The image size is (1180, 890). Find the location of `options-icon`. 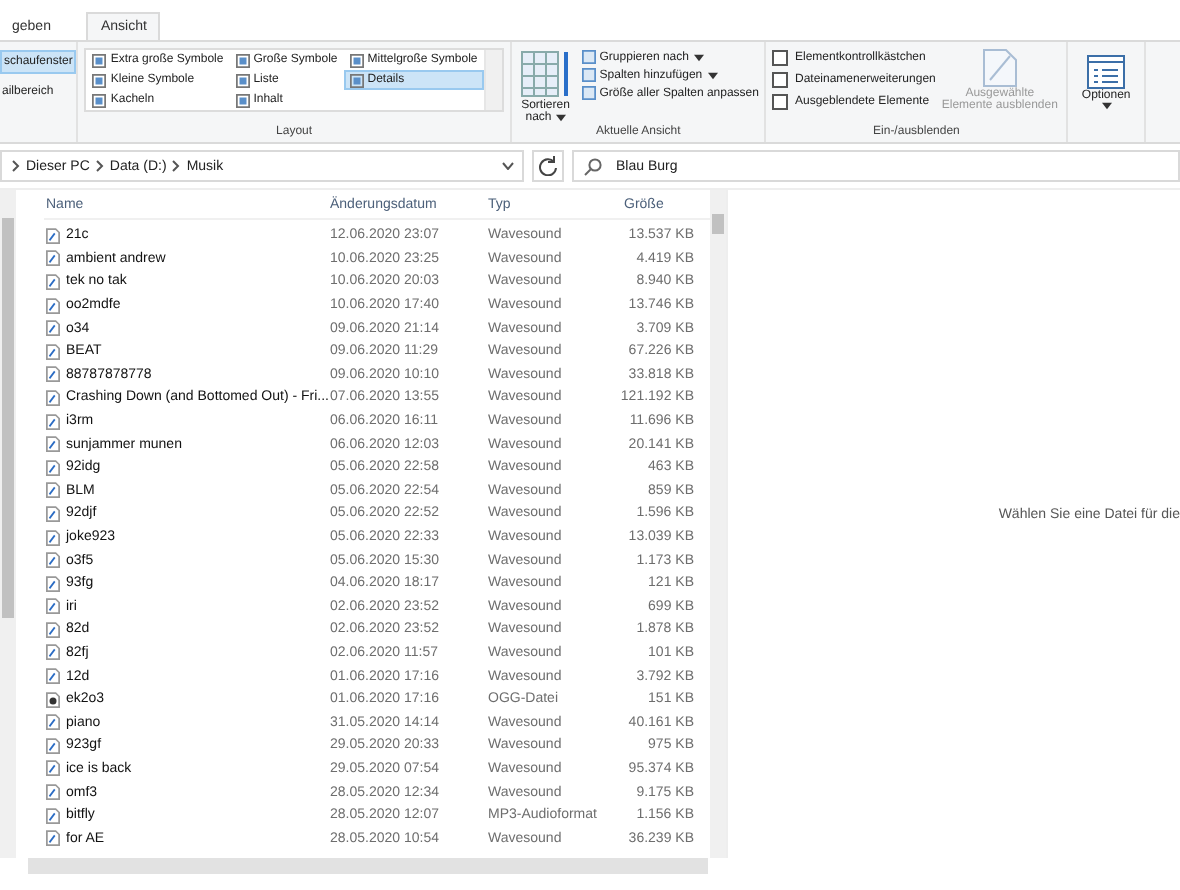

options-icon is located at coordinates (1106, 72).